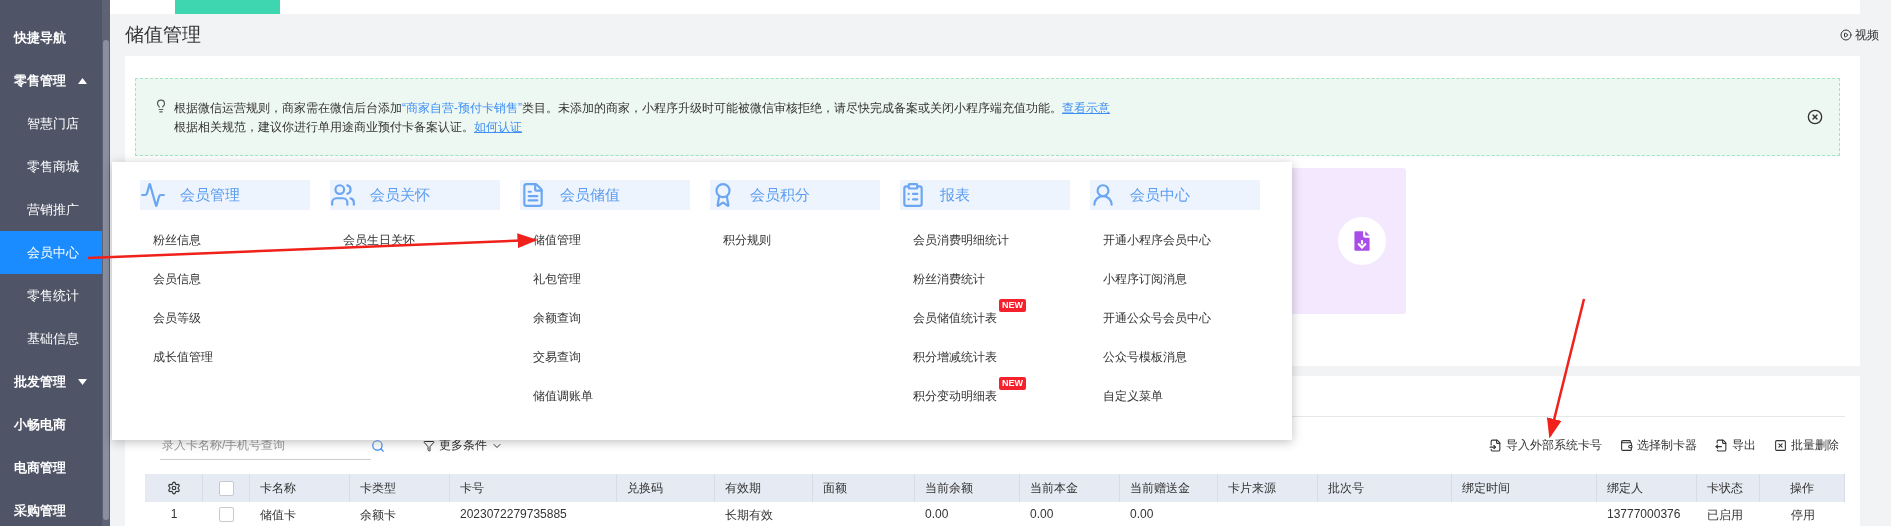 This screenshot has width=1891, height=526. Describe the element at coordinates (949, 280) in the screenshot. I see `menu-item: 粉丝消费统计` at that location.